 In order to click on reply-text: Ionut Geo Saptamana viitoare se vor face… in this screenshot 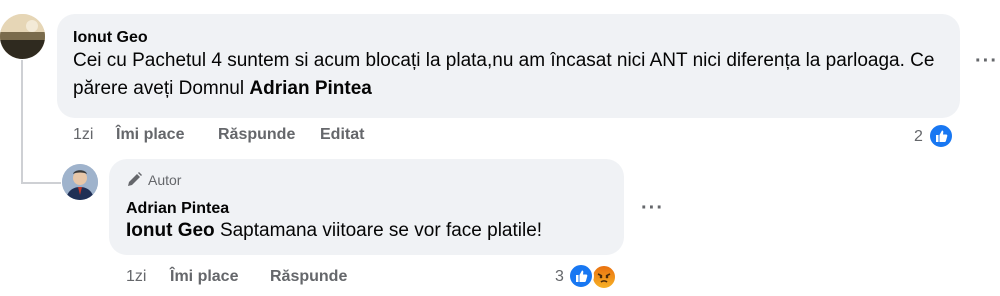, I will do `click(373, 231)`.